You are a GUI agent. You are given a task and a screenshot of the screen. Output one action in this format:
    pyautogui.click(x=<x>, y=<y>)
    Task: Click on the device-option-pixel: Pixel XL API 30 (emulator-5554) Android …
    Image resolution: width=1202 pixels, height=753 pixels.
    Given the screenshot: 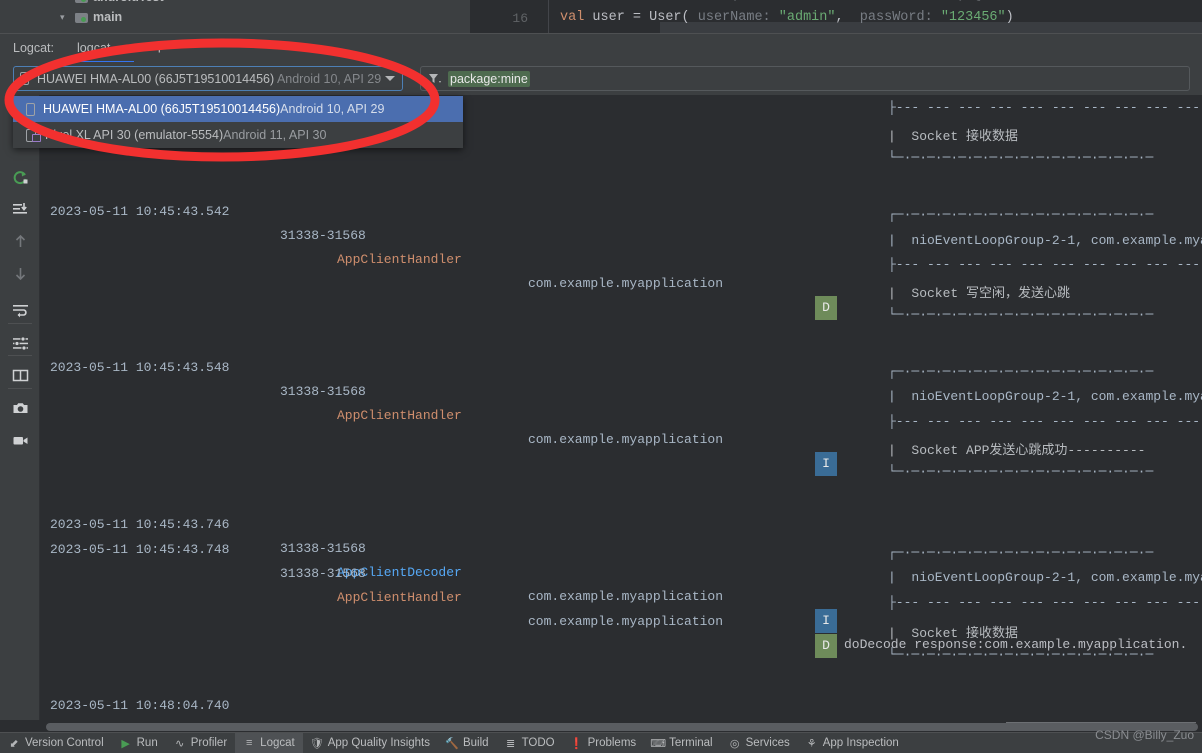 What is the action you would take?
    pyautogui.click(x=238, y=135)
    